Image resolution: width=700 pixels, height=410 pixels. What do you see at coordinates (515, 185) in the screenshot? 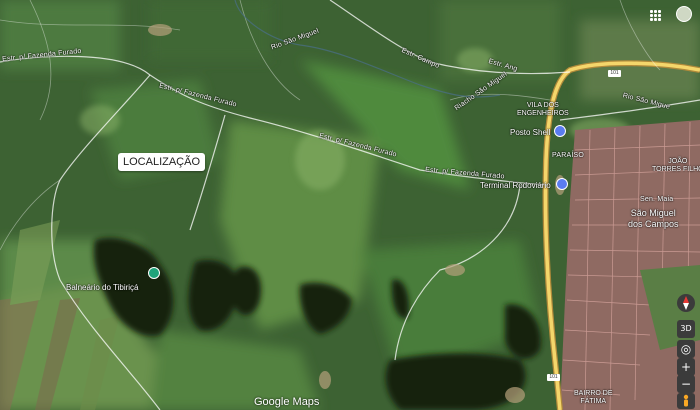
I see `place-label-terminal: Terminal Rodoviário` at bounding box center [515, 185].